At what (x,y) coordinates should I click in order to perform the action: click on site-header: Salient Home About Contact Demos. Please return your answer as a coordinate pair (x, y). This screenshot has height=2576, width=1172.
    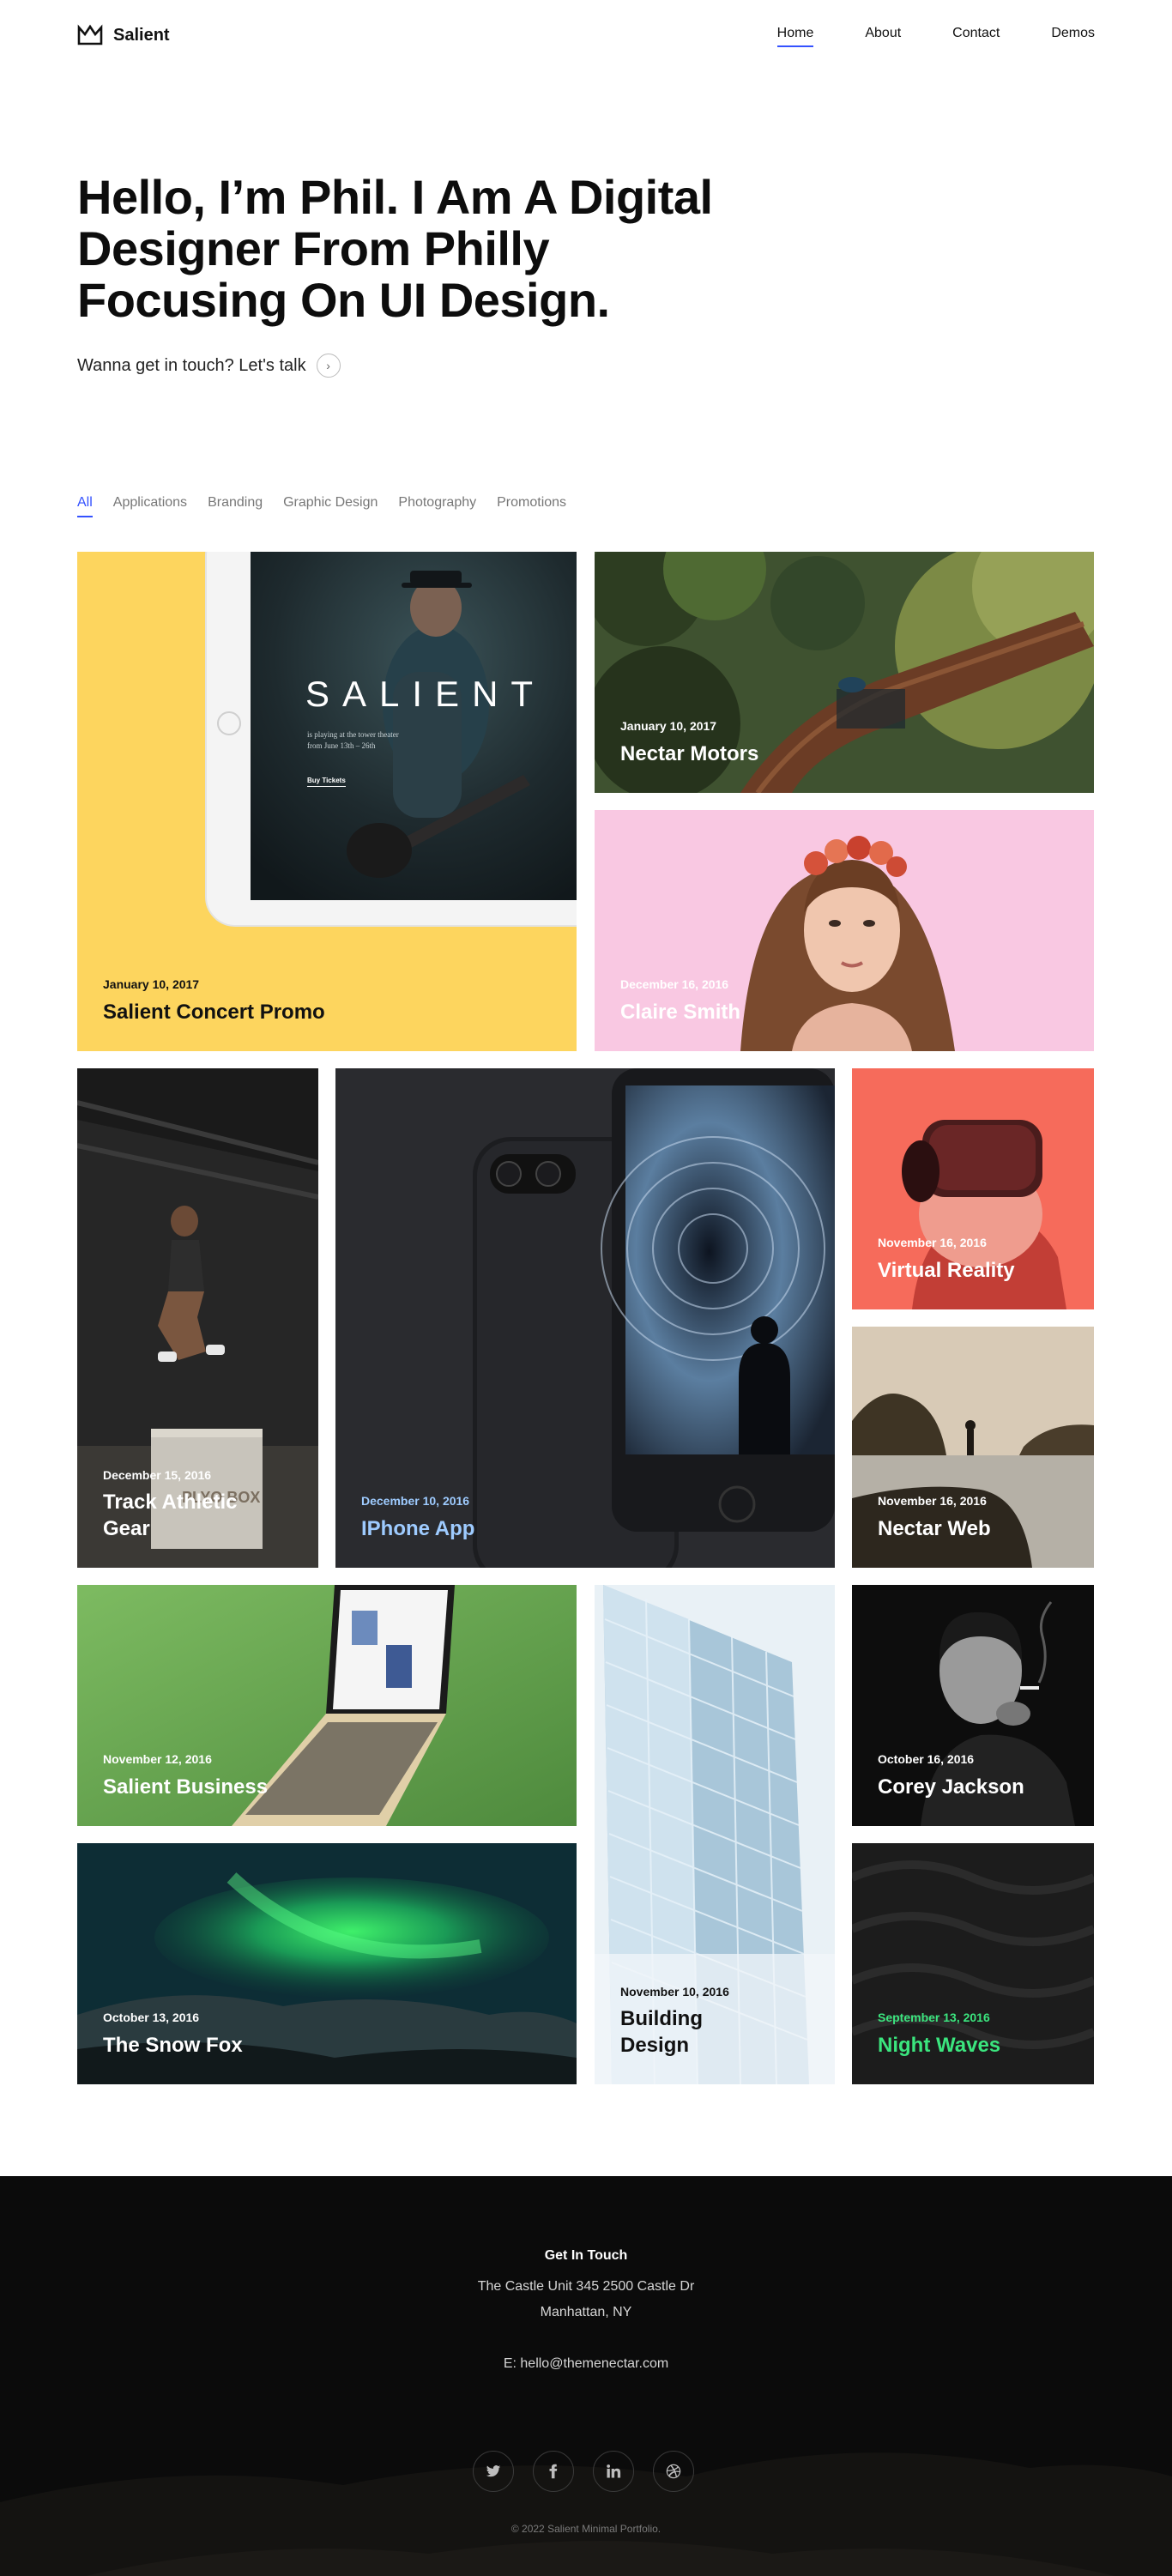
    Looking at the image, I should click on (586, 36).